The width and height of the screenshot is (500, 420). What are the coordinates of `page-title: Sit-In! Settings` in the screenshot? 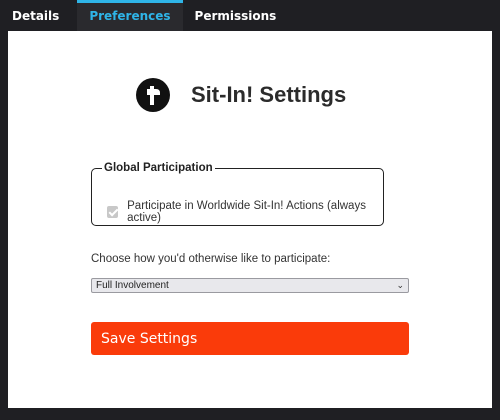 It's located at (269, 94).